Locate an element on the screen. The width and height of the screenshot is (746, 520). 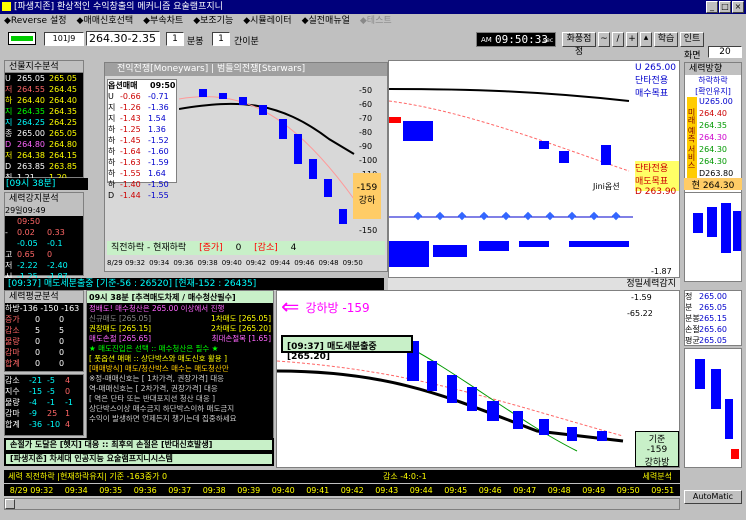
plus-button: + is located at coordinates (632, 39).